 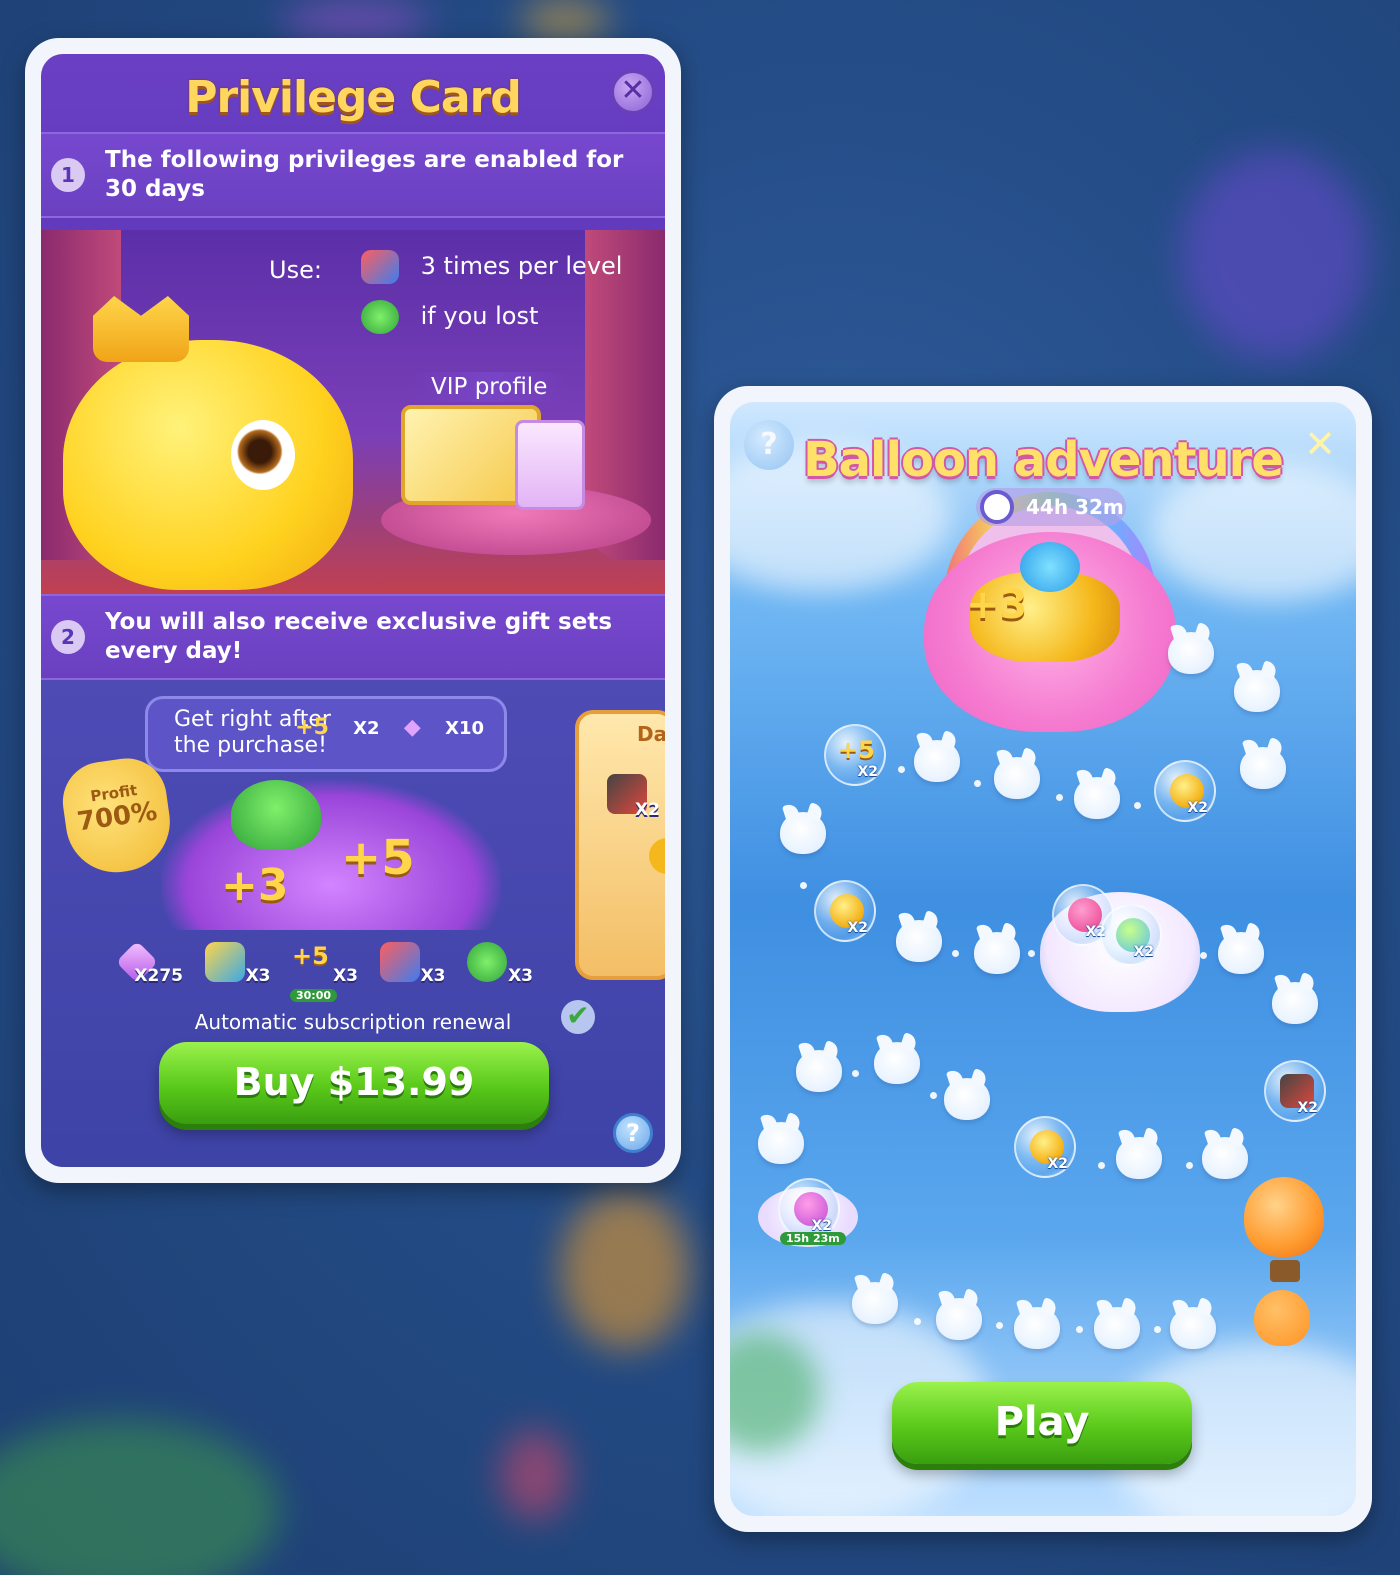 What do you see at coordinates (1284, 1217) in the screenshot?
I see `hot-air-balloon-icon` at bounding box center [1284, 1217].